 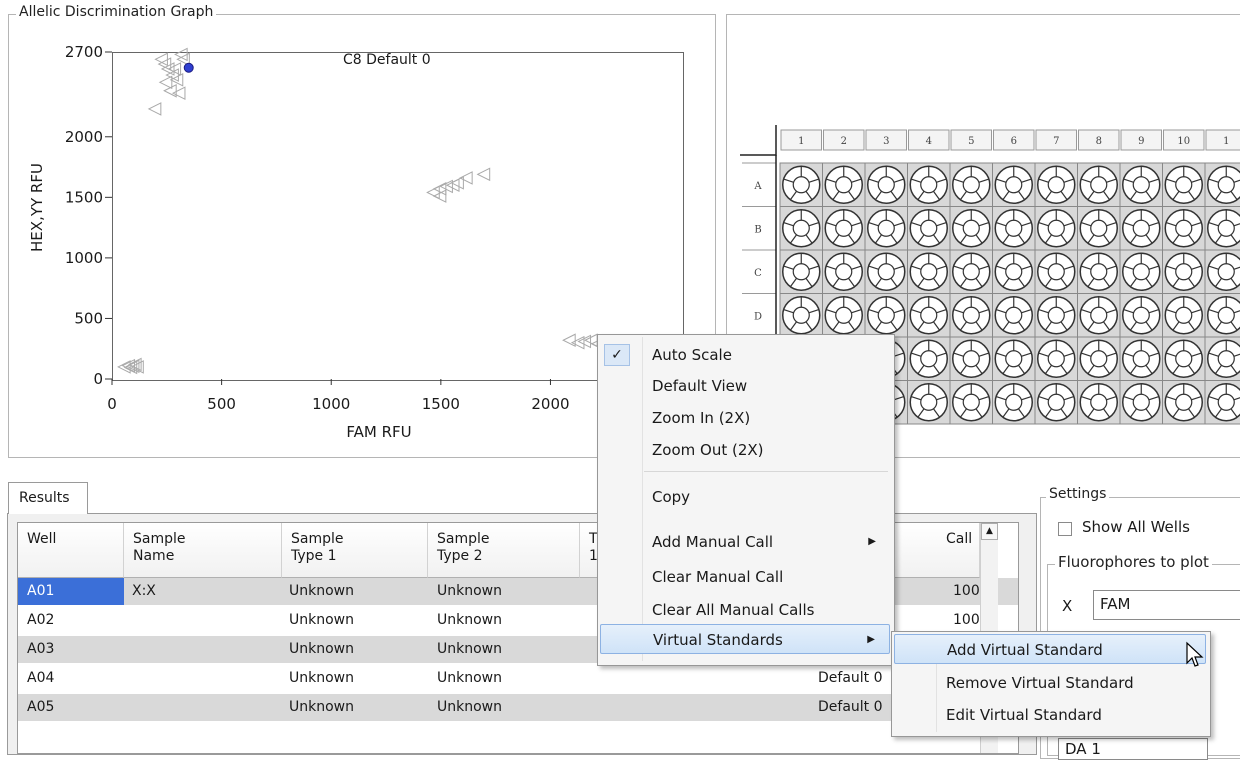 I want to click on menu-item-label: Zoom In (2X), so click(x=701, y=418).